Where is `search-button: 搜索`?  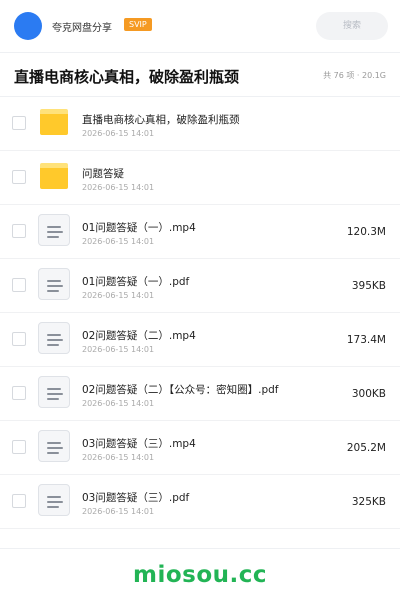 search-button: 搜索 is located at coordinates (352, 26).